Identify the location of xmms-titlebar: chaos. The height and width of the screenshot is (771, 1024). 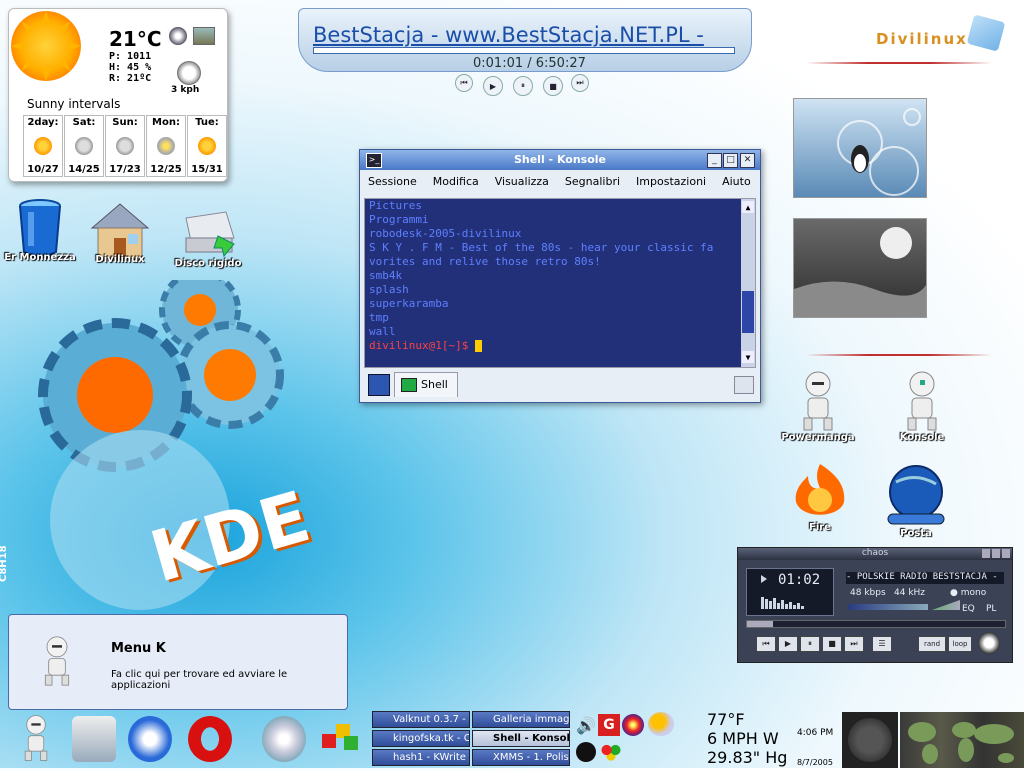
(875, 554).